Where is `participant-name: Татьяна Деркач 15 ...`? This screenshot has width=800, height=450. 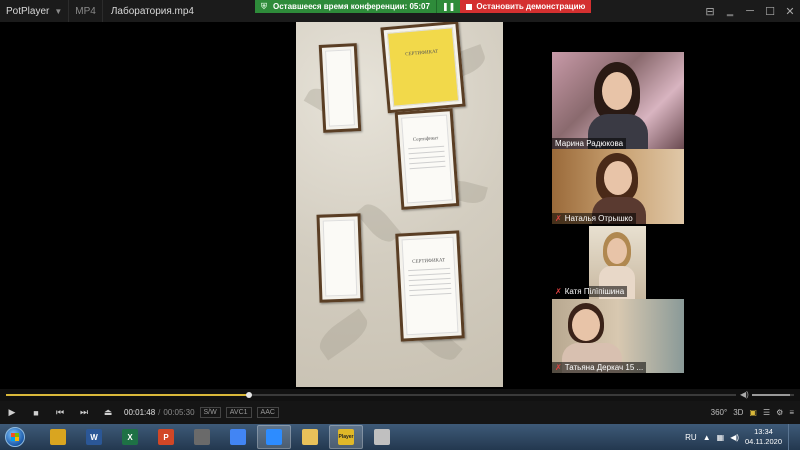
participant-name: Татьяна Деркач 15 ... is located at coordinates (604, 367).